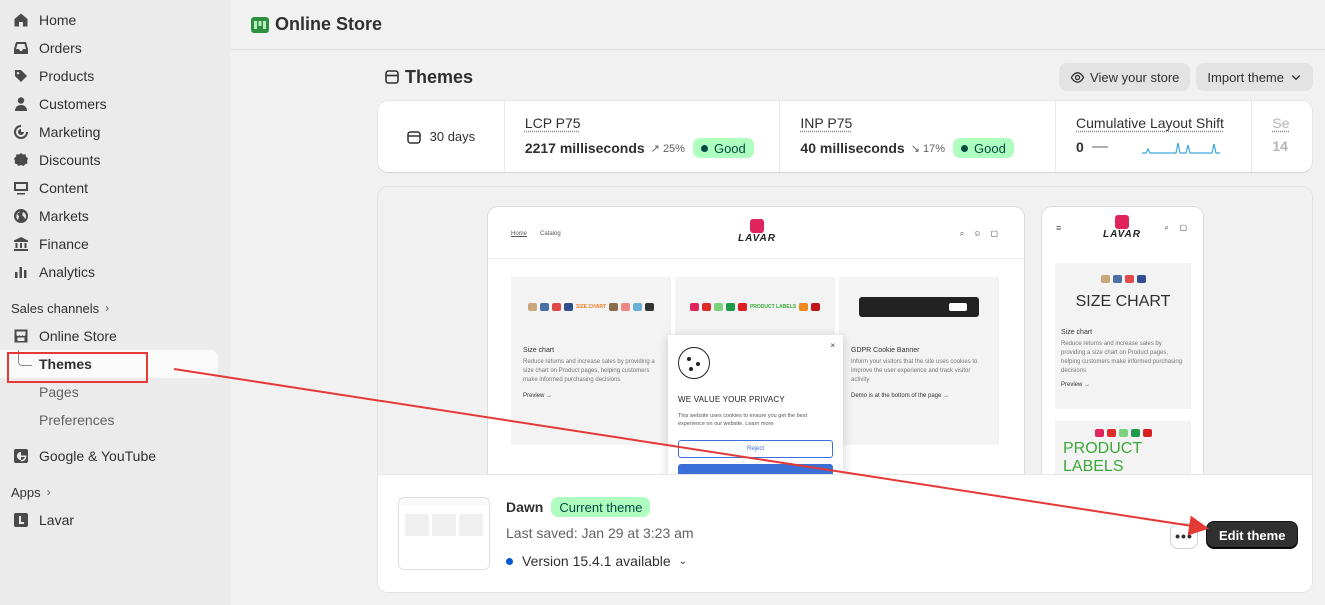  Describe the element at coordinates (115, 492) in the screenshot. I see `apps-header: Apps ›` at that location.